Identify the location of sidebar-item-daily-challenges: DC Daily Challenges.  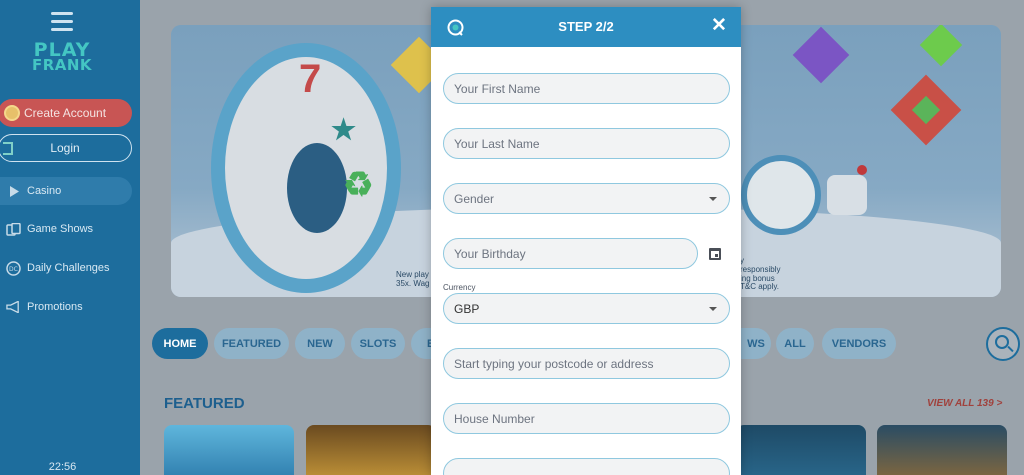
(66, 268).